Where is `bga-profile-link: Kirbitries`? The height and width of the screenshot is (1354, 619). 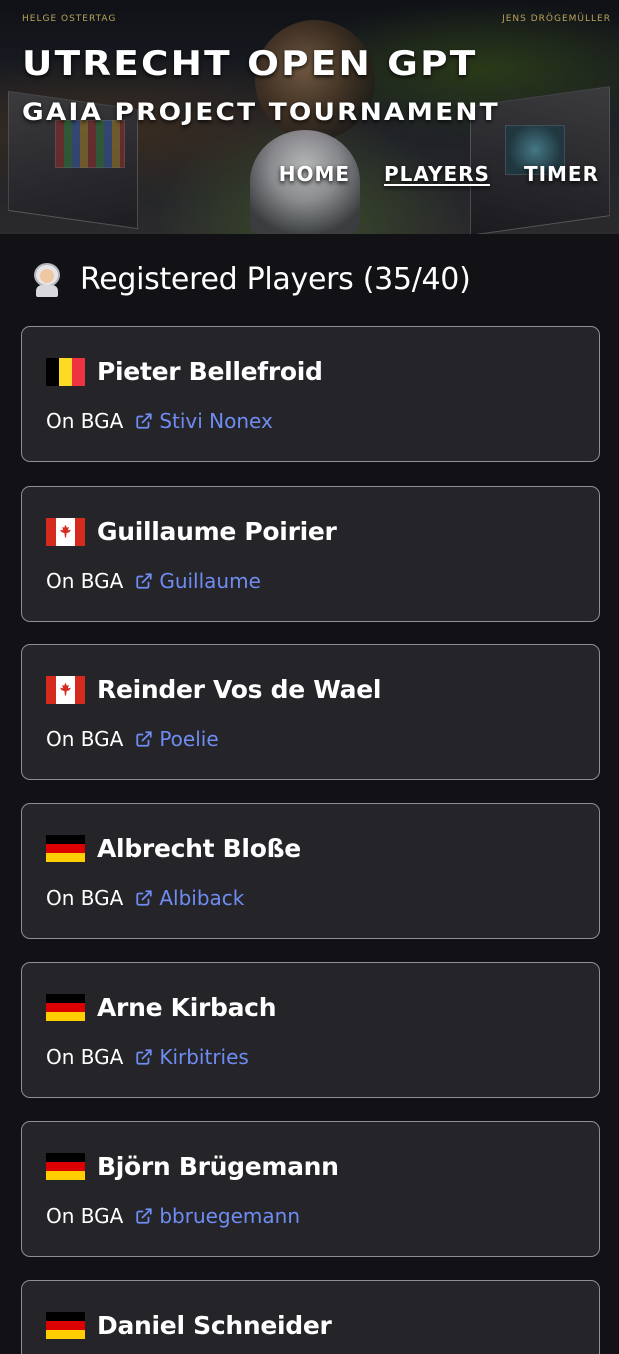
bga-profile-link: Kirbitries is located at coordinates (192, 1057).